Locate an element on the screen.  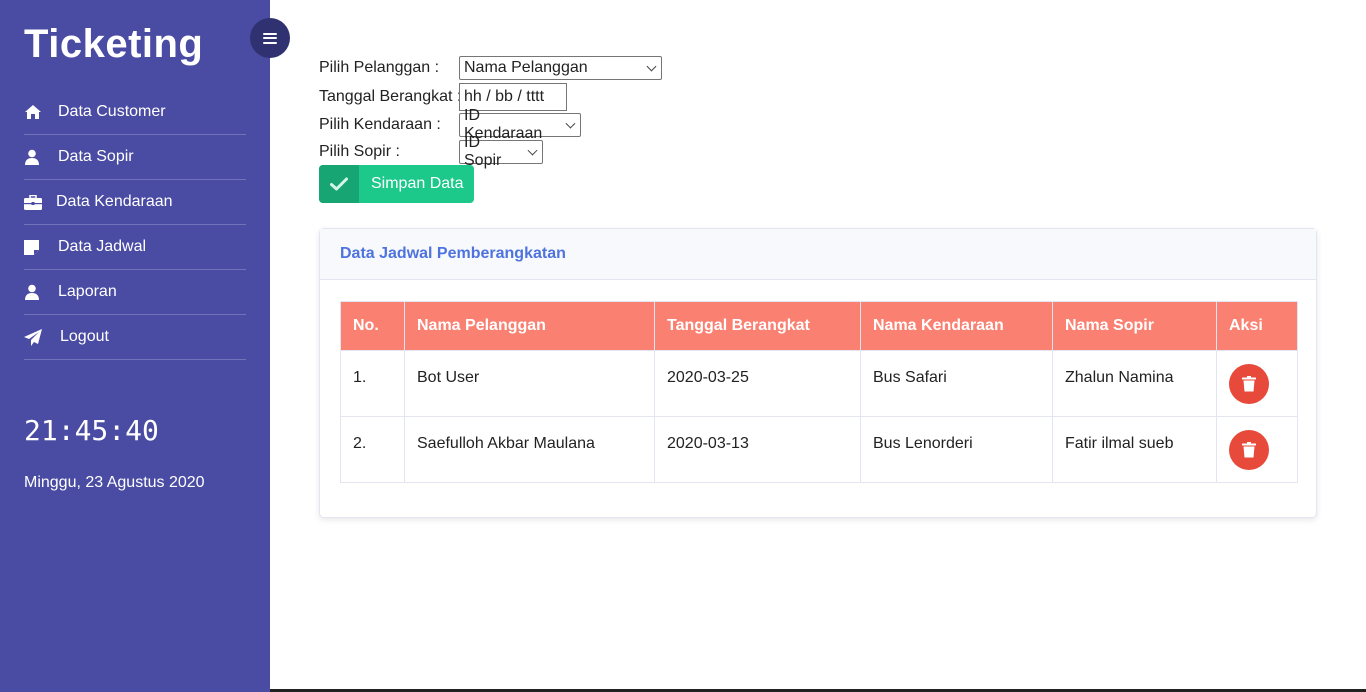
sidebar-item-label: Data Kendaraan is located at coordinates (114, 201).